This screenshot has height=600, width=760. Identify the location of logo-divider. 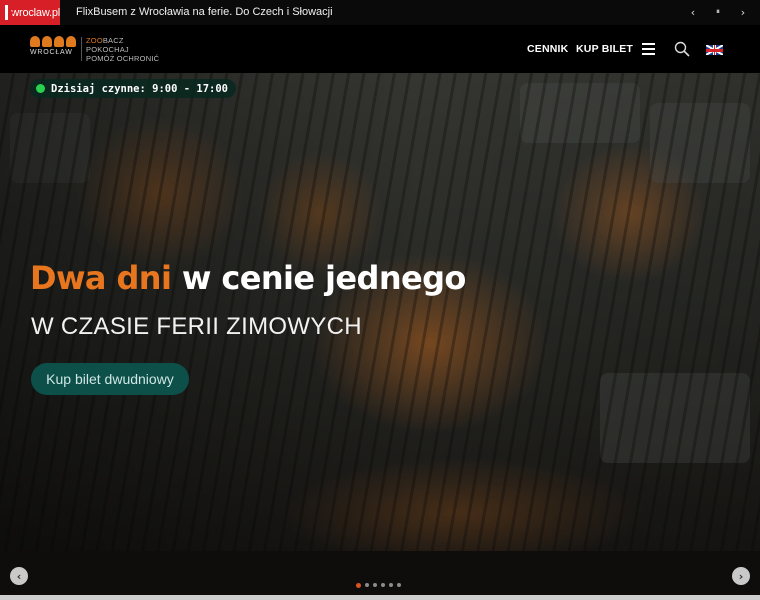
(81, 49).